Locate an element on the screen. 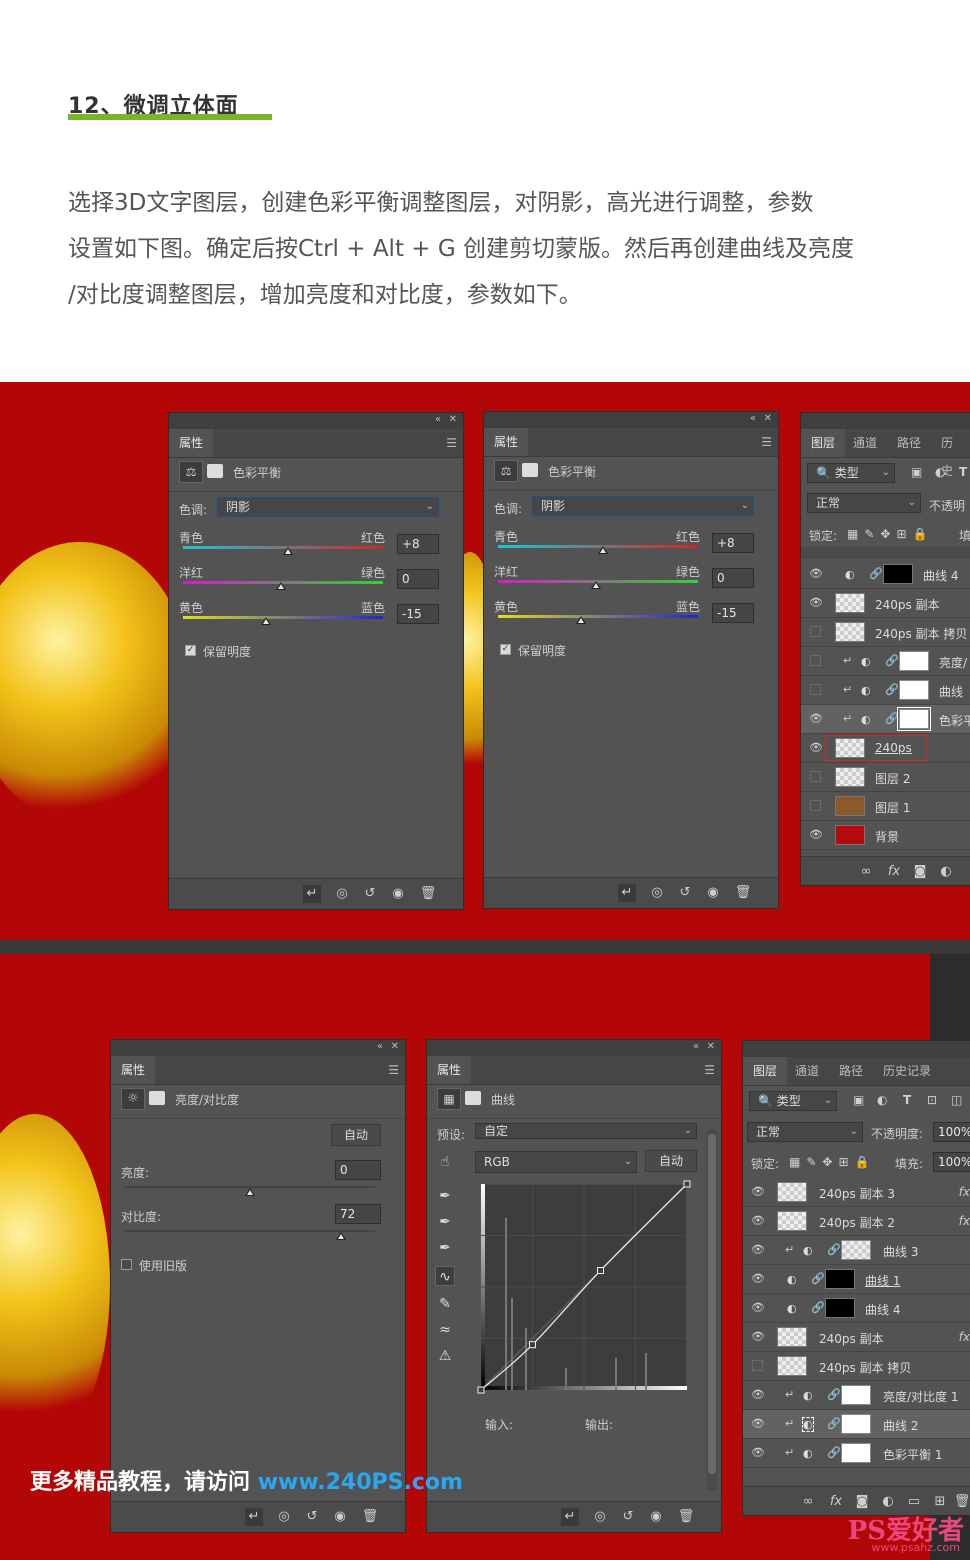 The height and width of the screenshot is (1560, 970). layer-row: 👁 ◐ 🔗 曲线 1 is located at coordinates (856, 1279).